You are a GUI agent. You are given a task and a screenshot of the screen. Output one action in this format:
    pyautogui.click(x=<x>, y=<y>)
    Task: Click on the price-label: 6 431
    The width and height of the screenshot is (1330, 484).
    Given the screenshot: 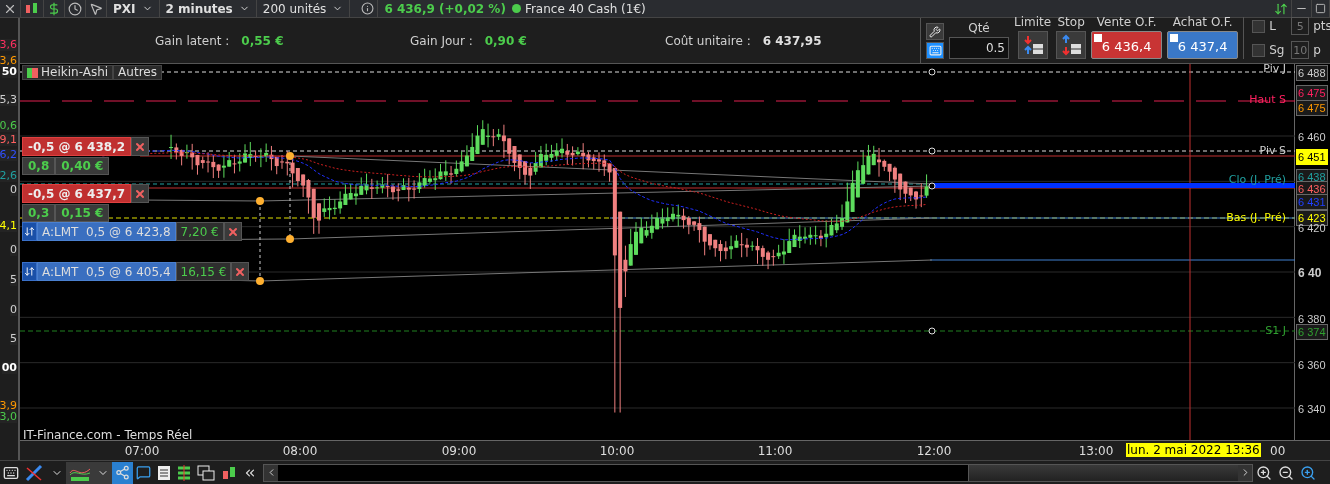 What is the action you would take?
    pyautogui.click(x=1312, y=202)
    